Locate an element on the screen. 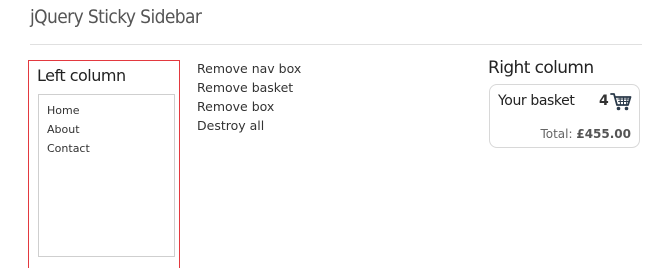 This screenshot has height=268, width=658. nav-item-contact: Contact is located at coordinates (110, 148).